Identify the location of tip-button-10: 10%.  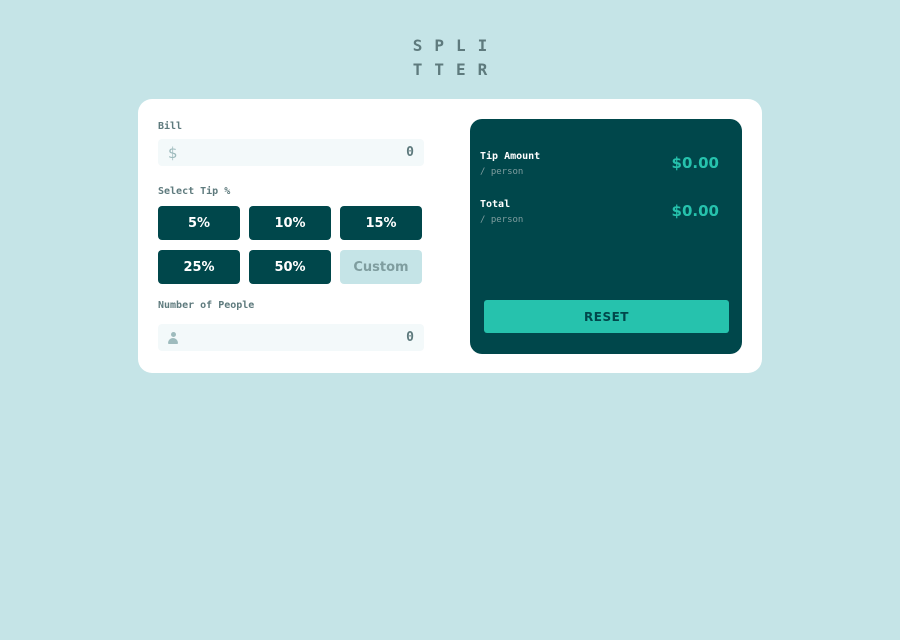
(290, 223).